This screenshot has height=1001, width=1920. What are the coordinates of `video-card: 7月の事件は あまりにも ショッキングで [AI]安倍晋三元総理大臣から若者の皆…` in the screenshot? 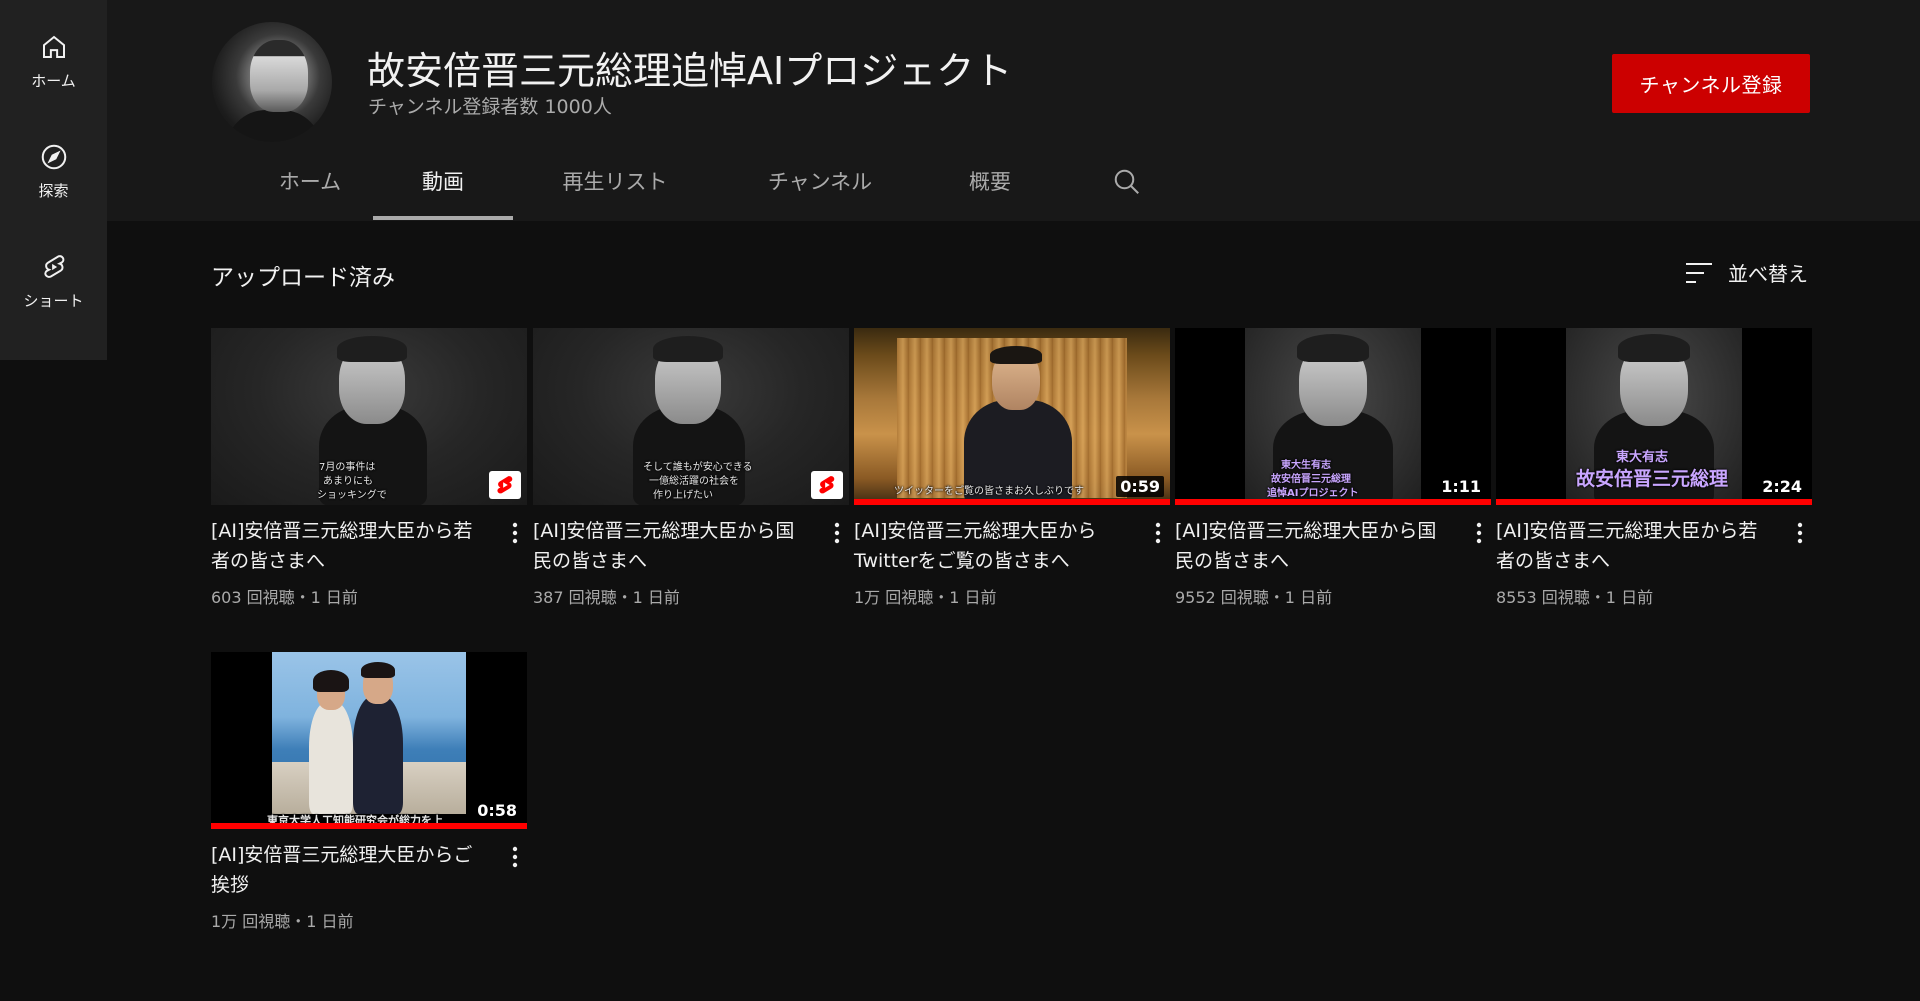 It's located at (369, 478).